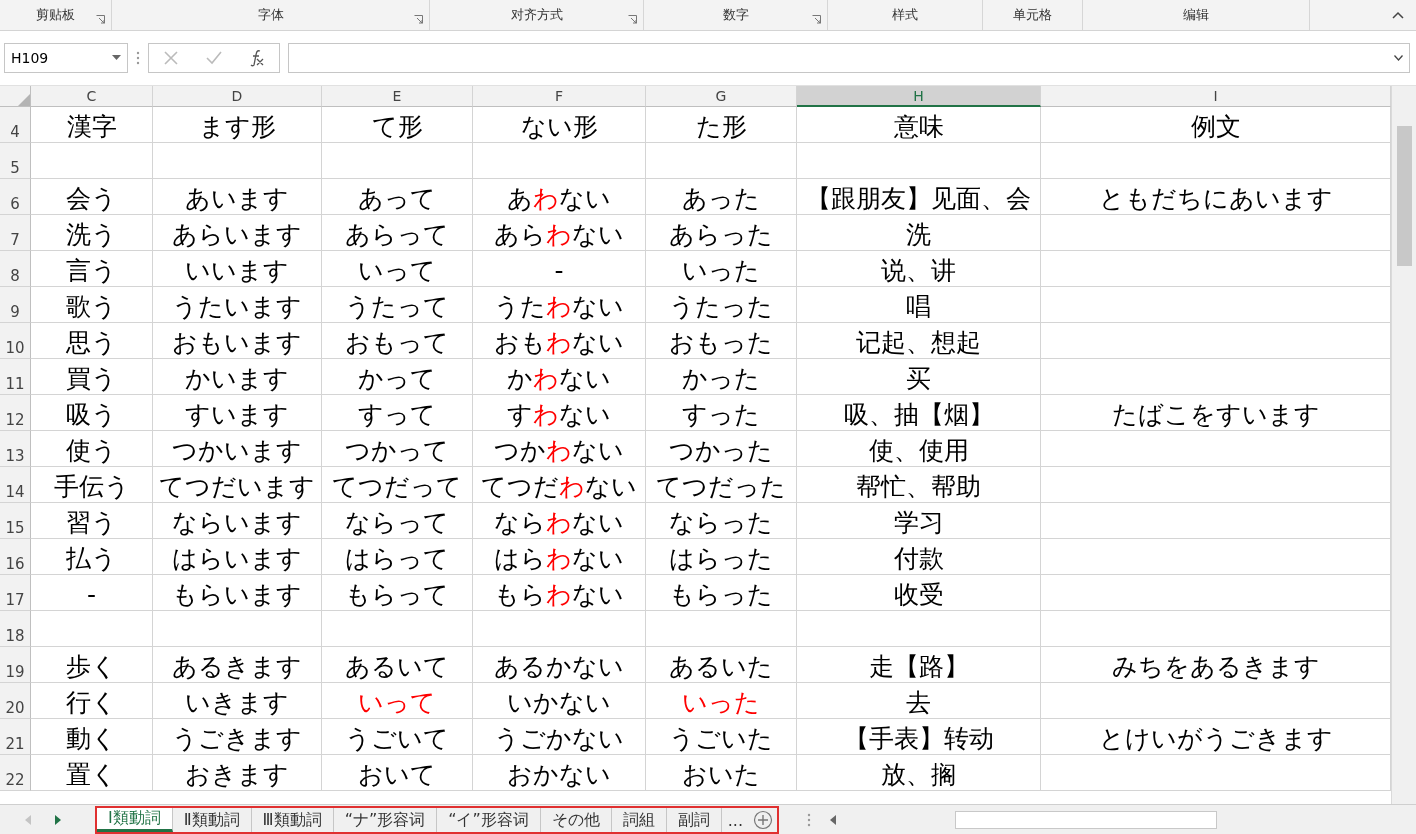  What do you see at coordinates (15, 233) in the screenshot?
I see `row-header: 7` at bounding box center [15, 233].